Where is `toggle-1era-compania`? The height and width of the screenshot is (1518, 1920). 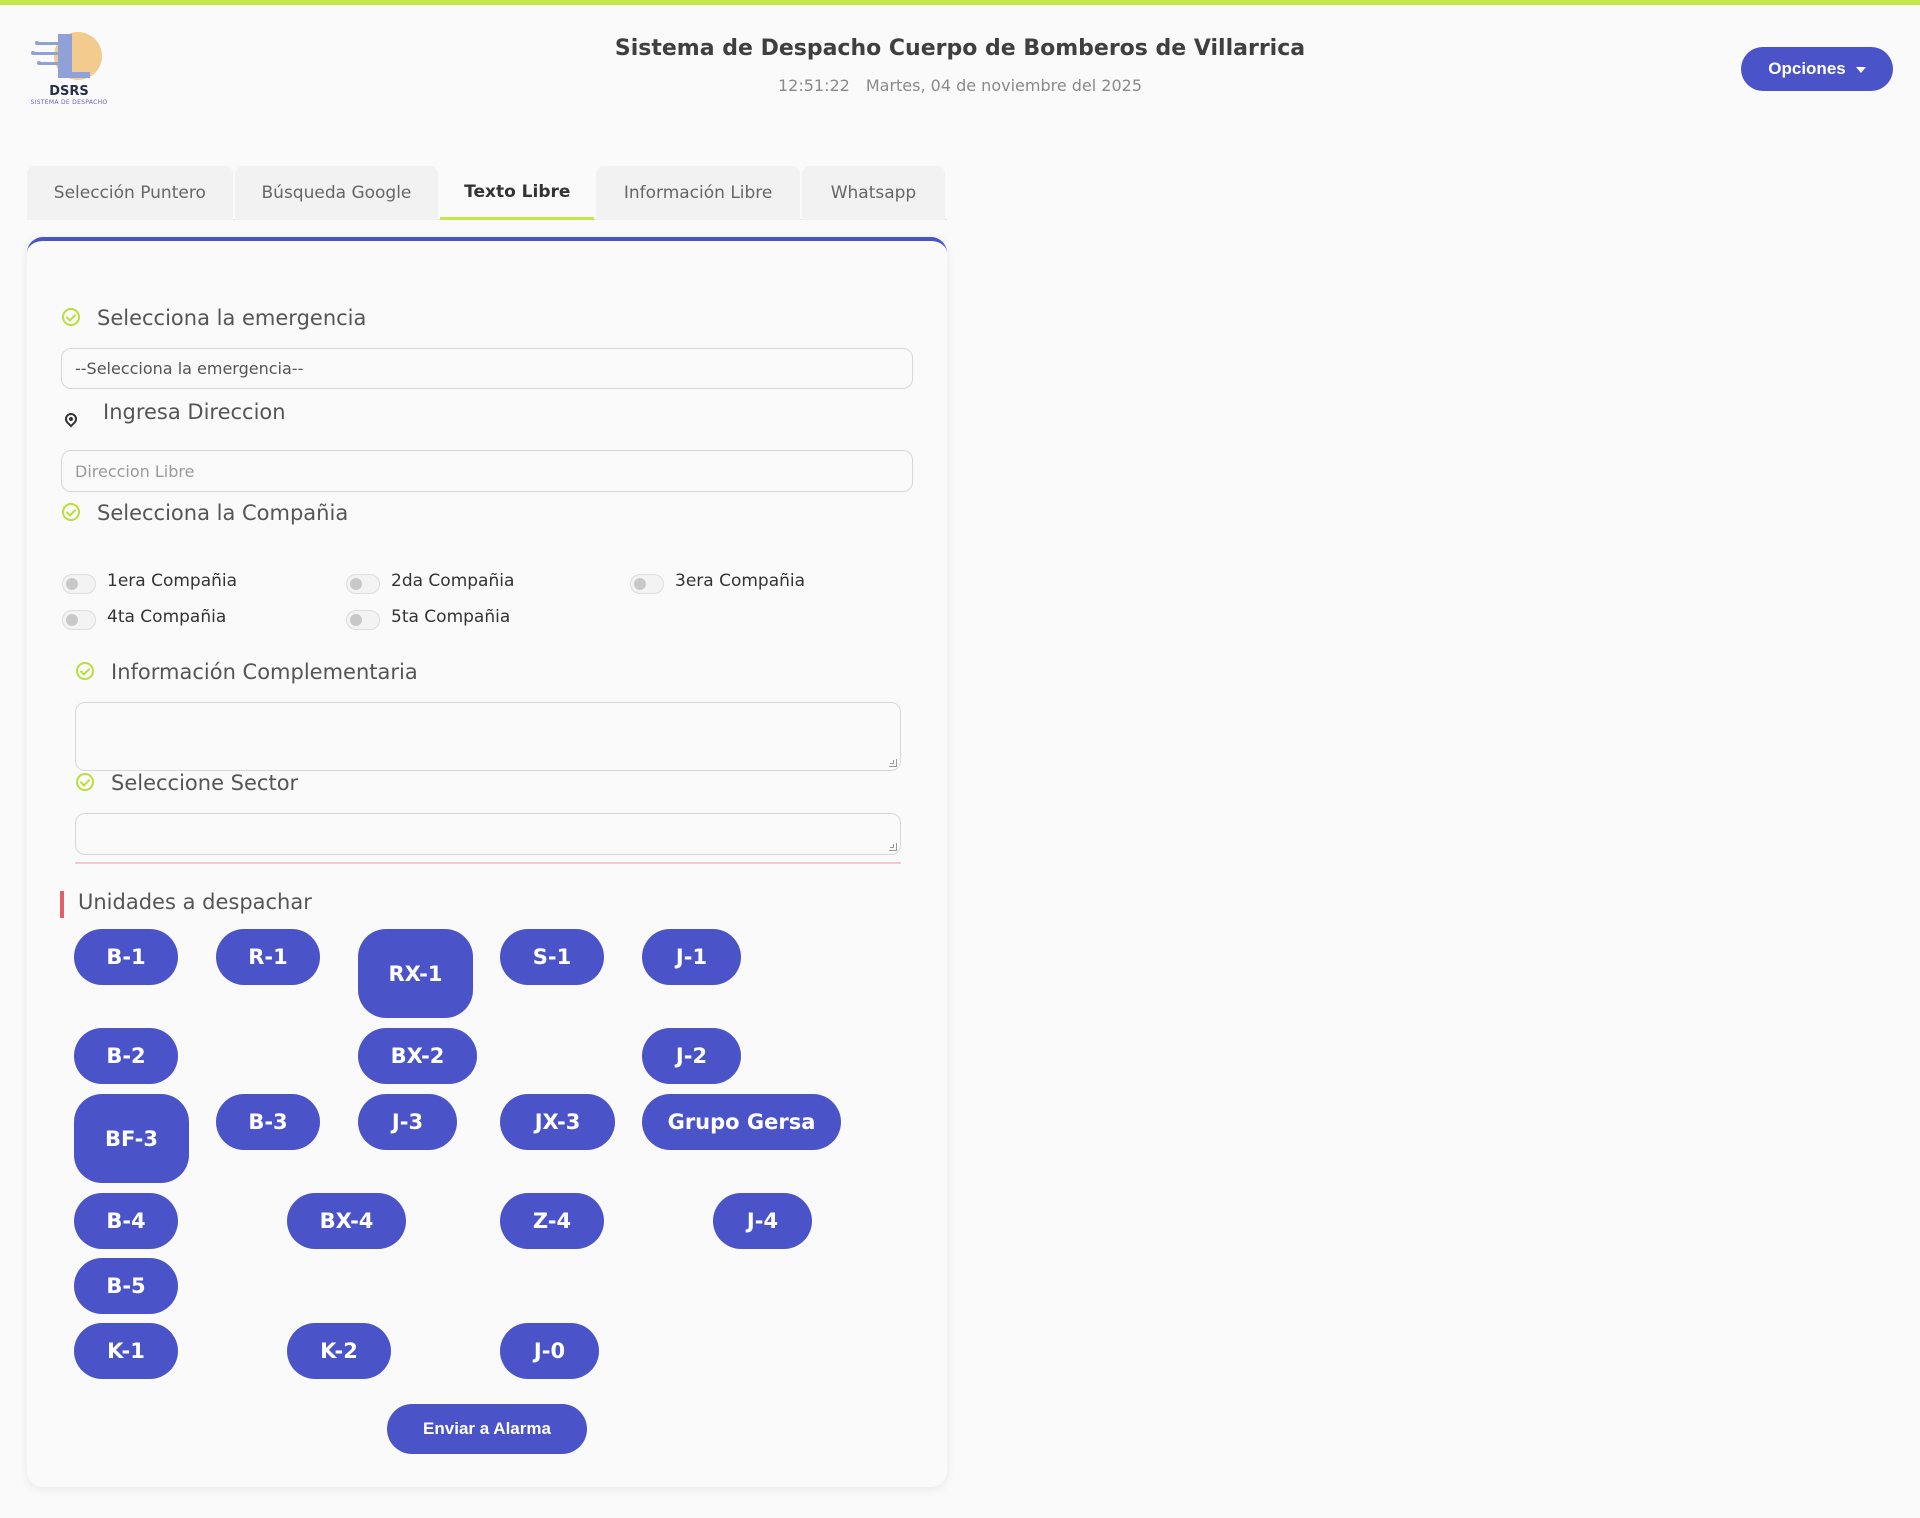 toggle-1era-compania is located at coordinates (79, 584).